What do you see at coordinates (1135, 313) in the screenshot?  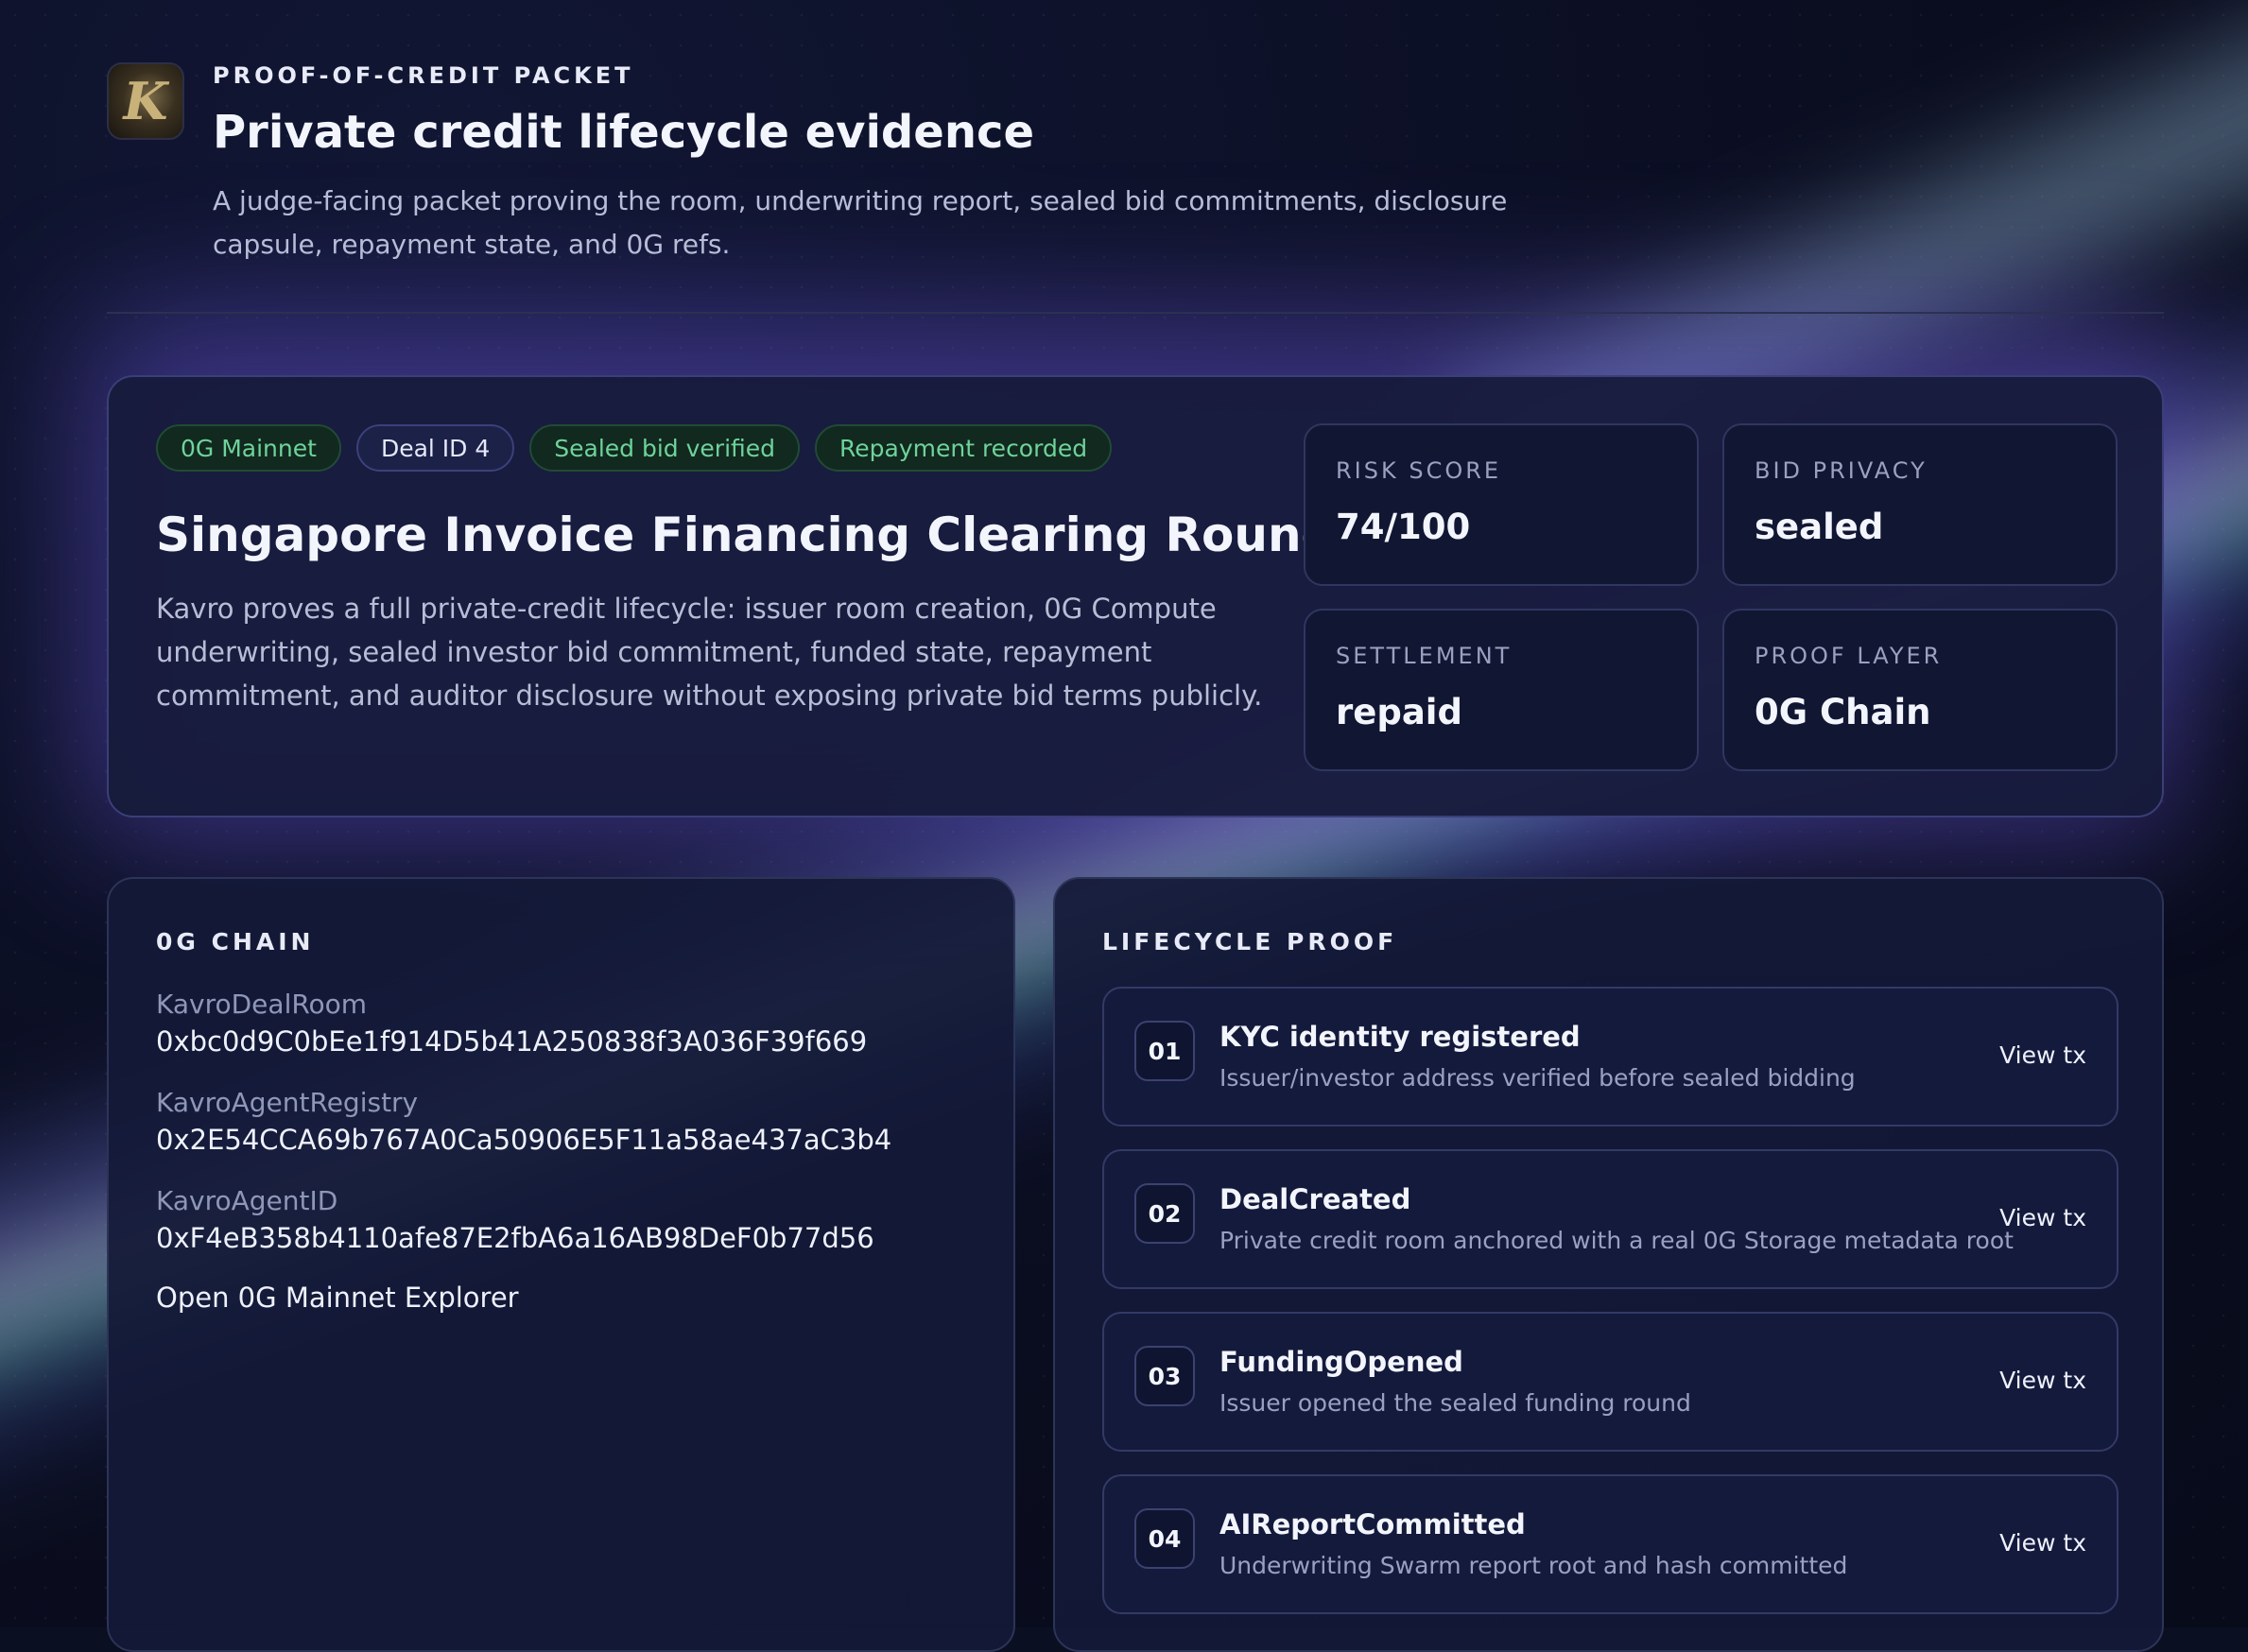 I see `header-divider` at bounding box center [1135, 313].